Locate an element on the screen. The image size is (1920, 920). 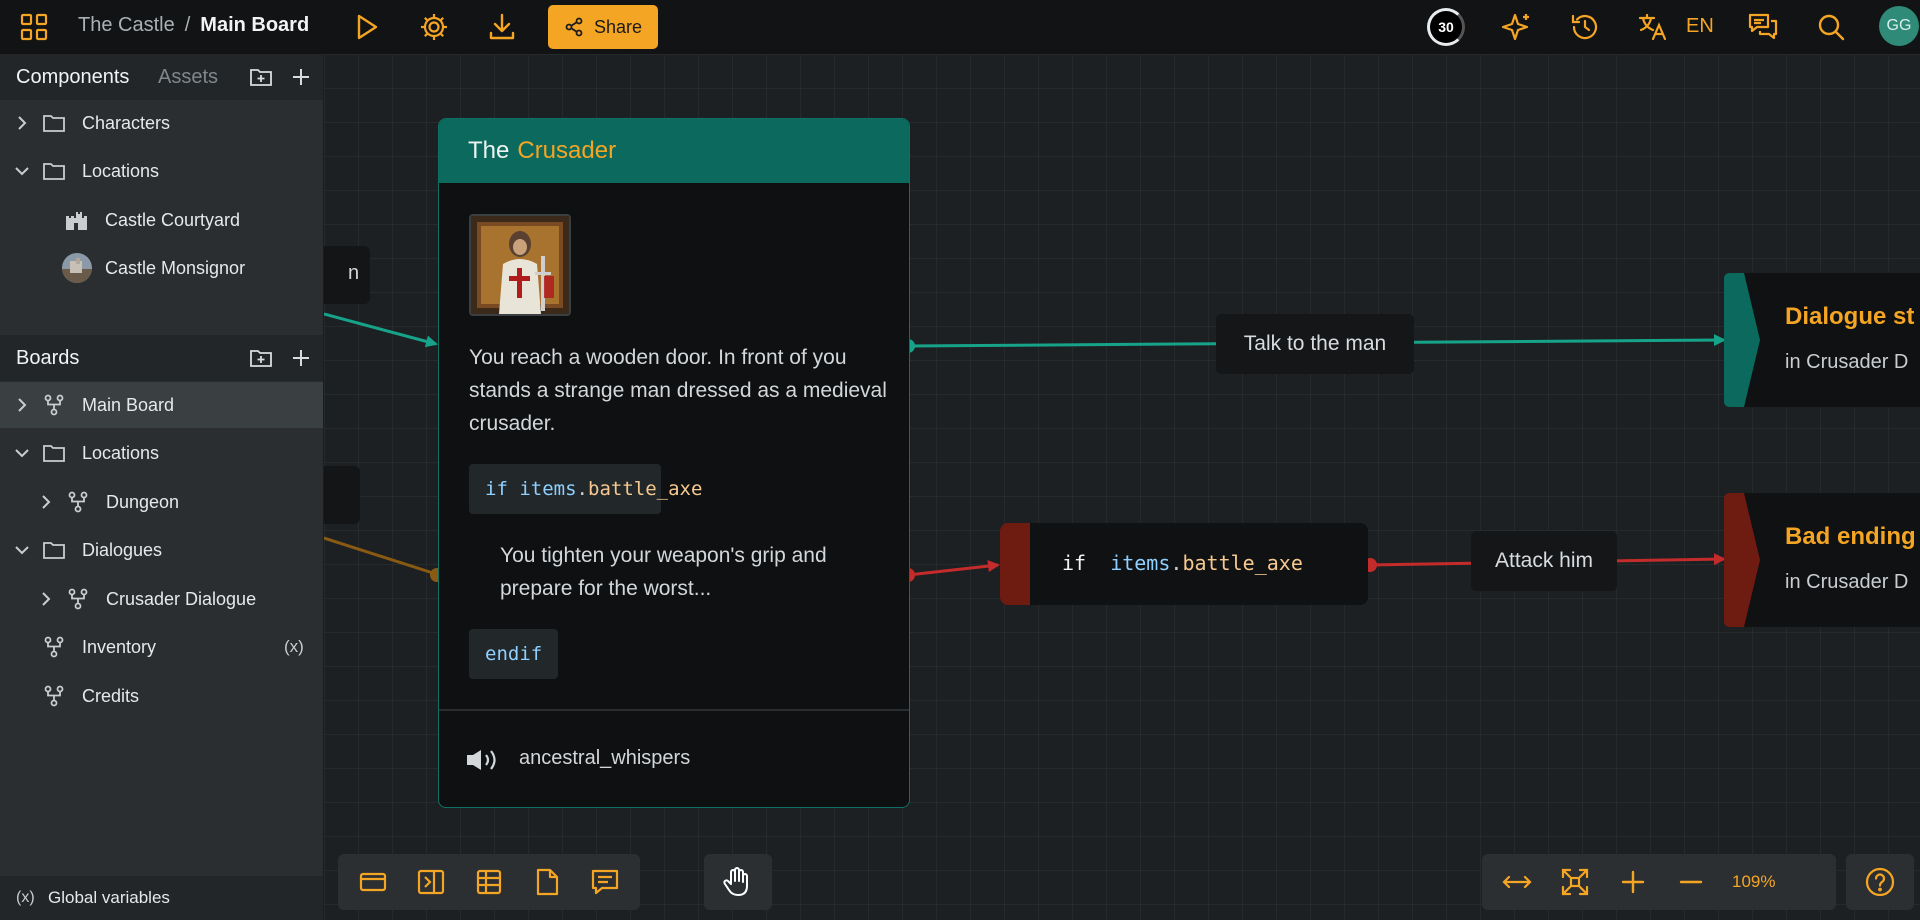
sparkle-icon is located at coordinates (1517, 27).